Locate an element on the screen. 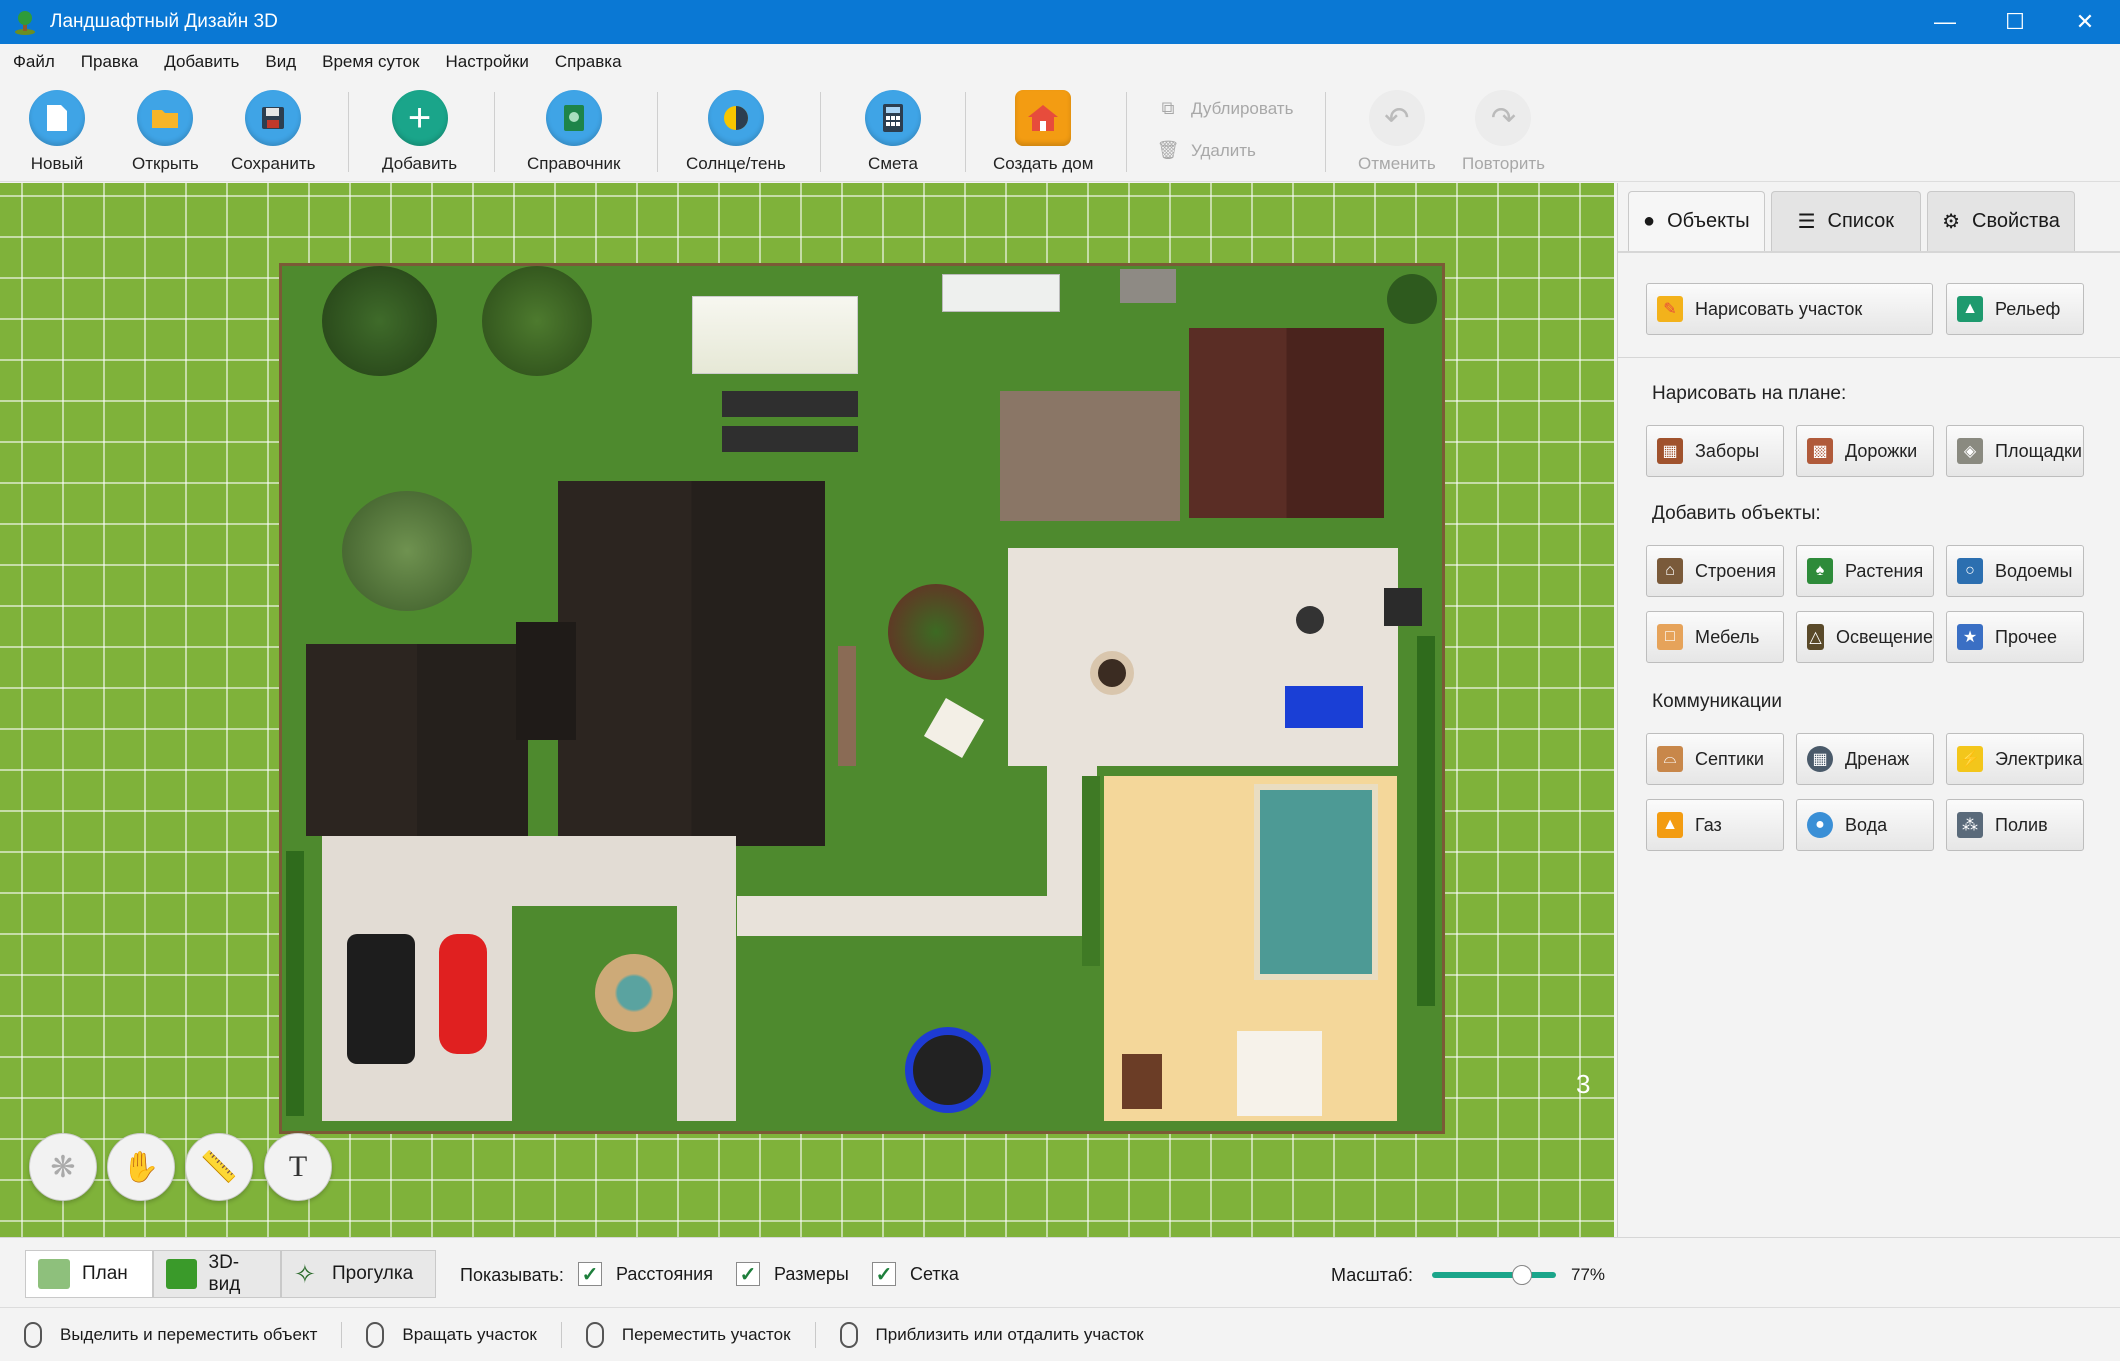 This screenshot has height=1361, width=2120. distances-checkbox: ✓ Расстояния is located at coordinates (645, 1274).